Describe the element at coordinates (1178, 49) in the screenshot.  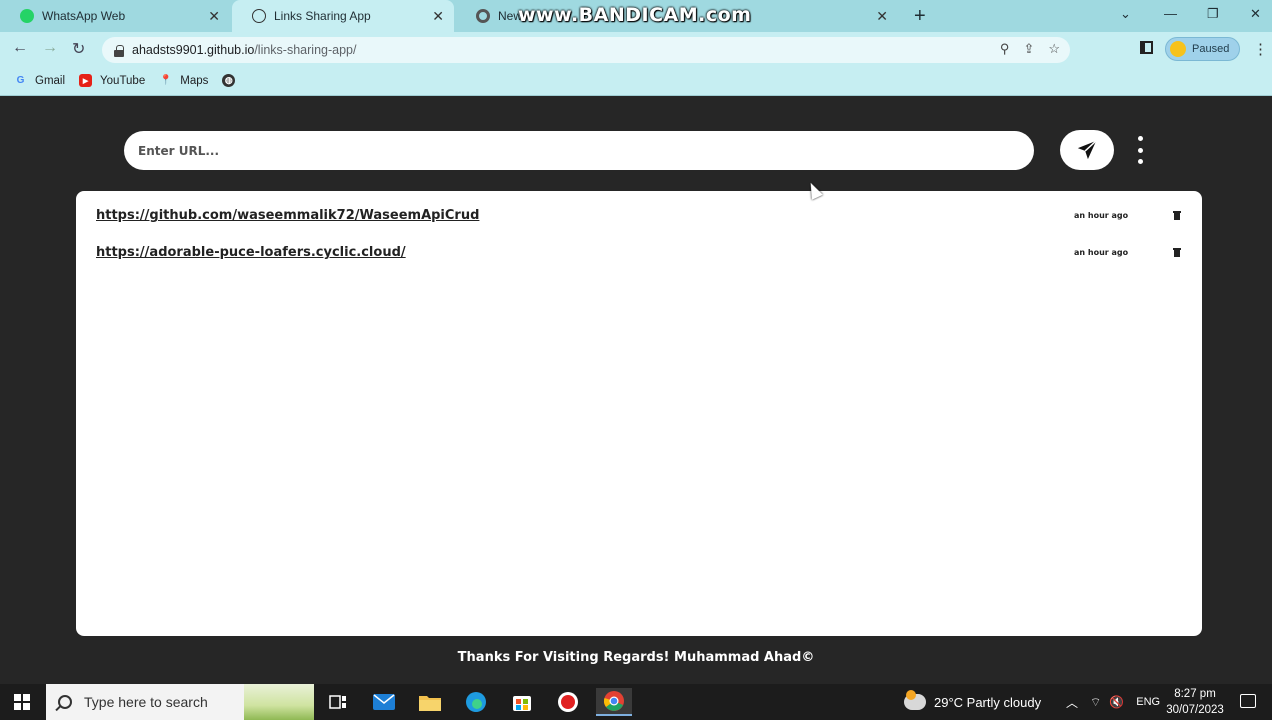
I see `avatar` at that location.